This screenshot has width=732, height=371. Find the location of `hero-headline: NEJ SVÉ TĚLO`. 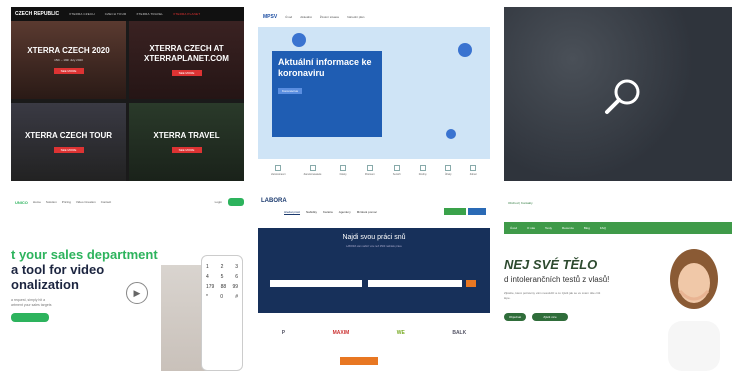

hero-headline: NEJ SVÉ TĚLO is located at coordinates (551, 264).